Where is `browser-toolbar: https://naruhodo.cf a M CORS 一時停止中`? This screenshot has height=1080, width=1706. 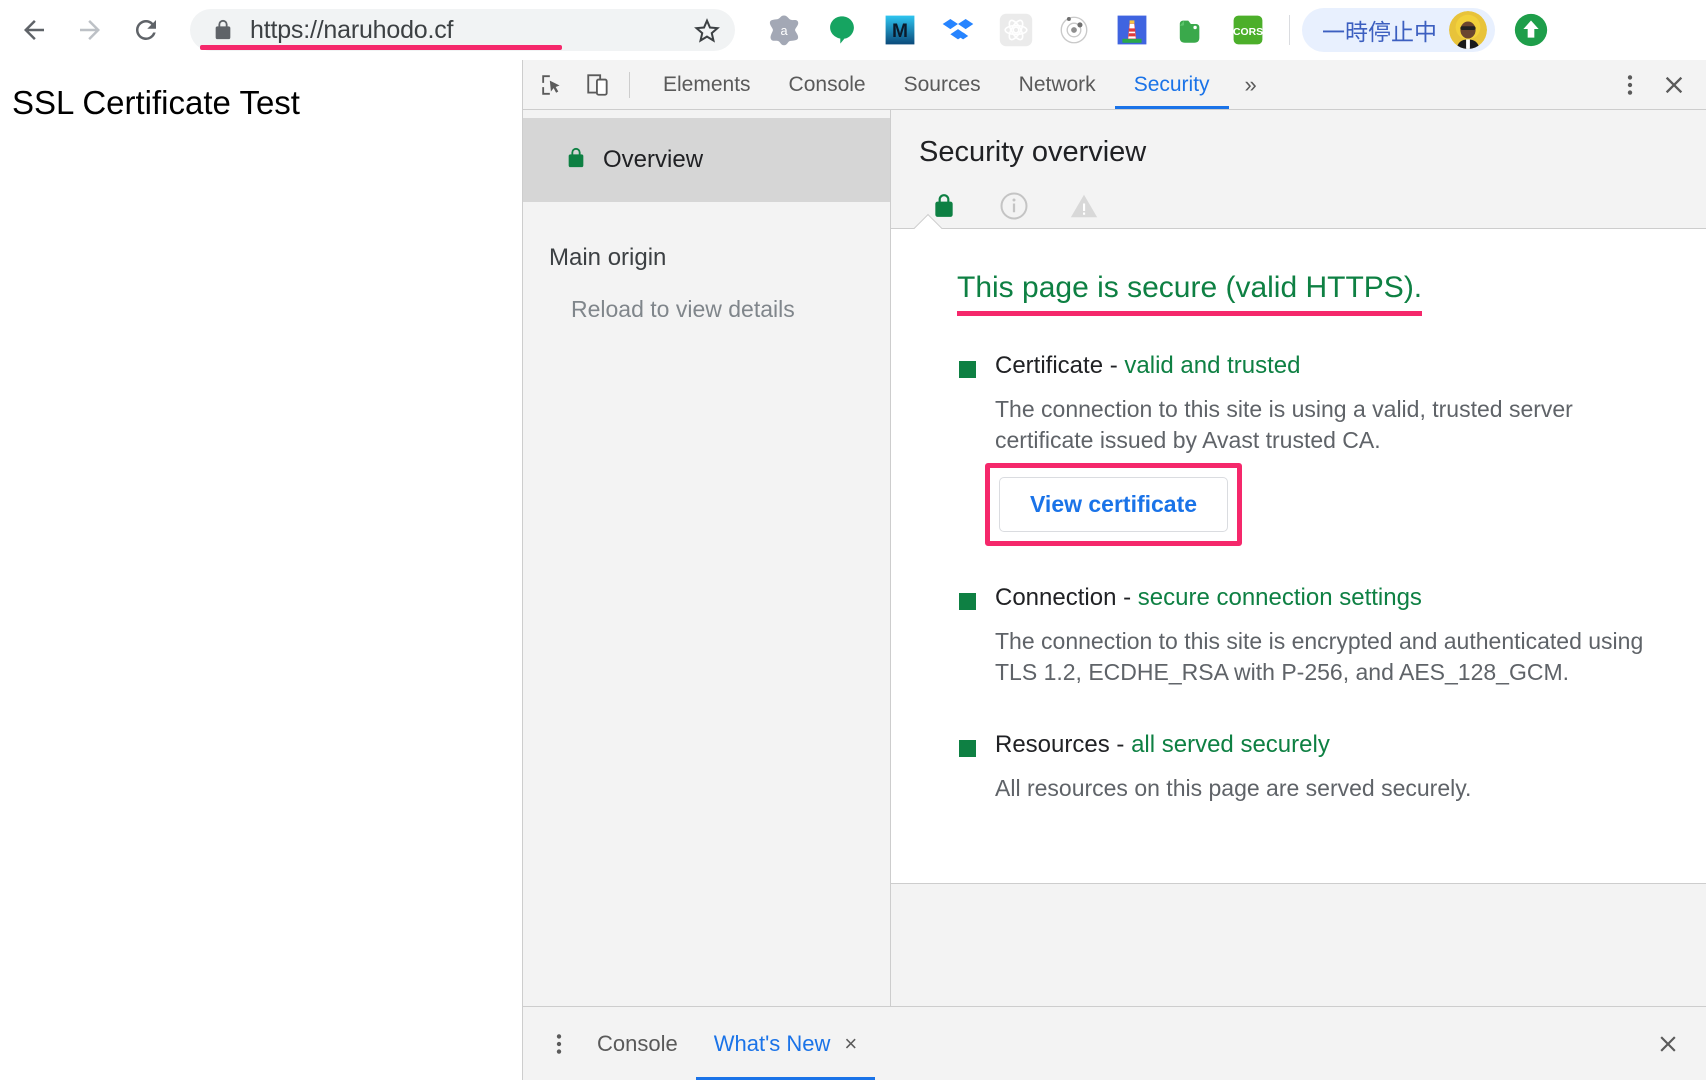 browser-toolbar: https://naruhodo.cf a M CORS 一時停止中 is located at coordinates (853, 30).